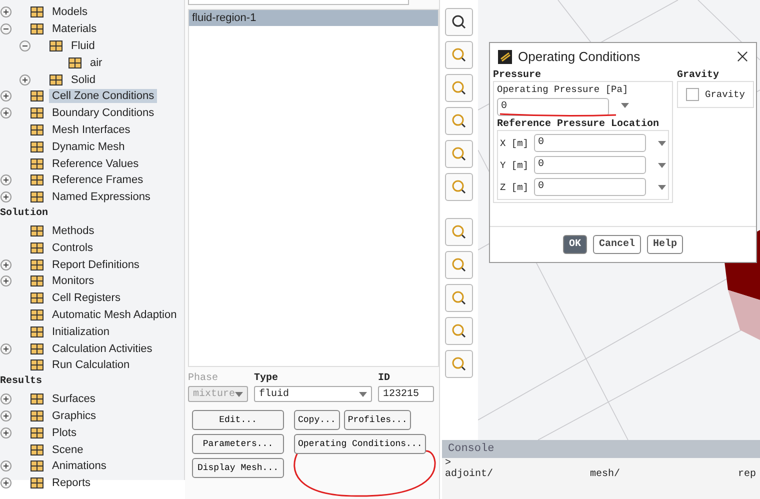  What do you see at coordinates (515, 187) in the screenshot?
I see `field-label: Z [m]` at bounding box center [515, 187].